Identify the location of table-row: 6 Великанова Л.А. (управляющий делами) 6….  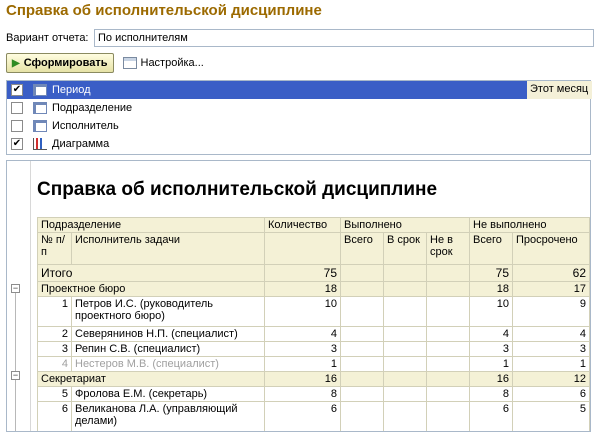
(313, 416).